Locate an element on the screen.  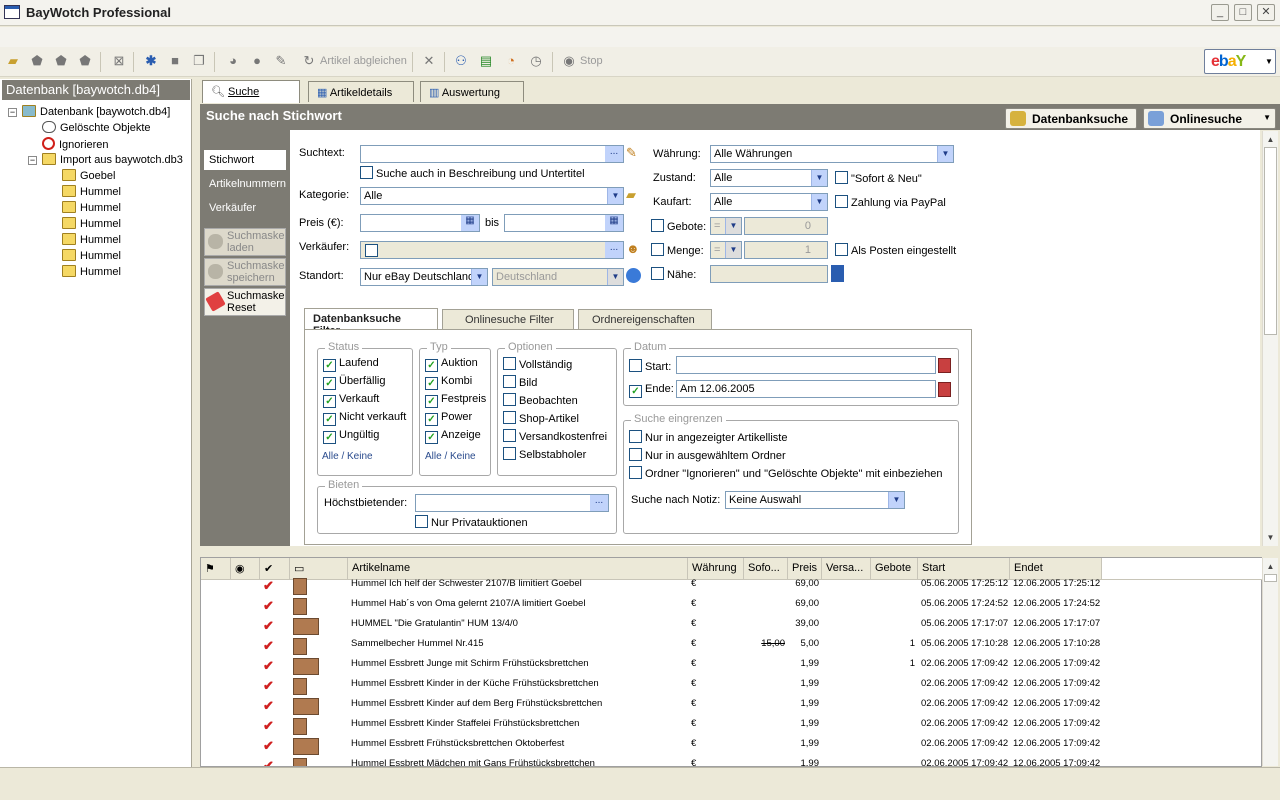
maximize-button: □ is located at coordinates (1243, 12).